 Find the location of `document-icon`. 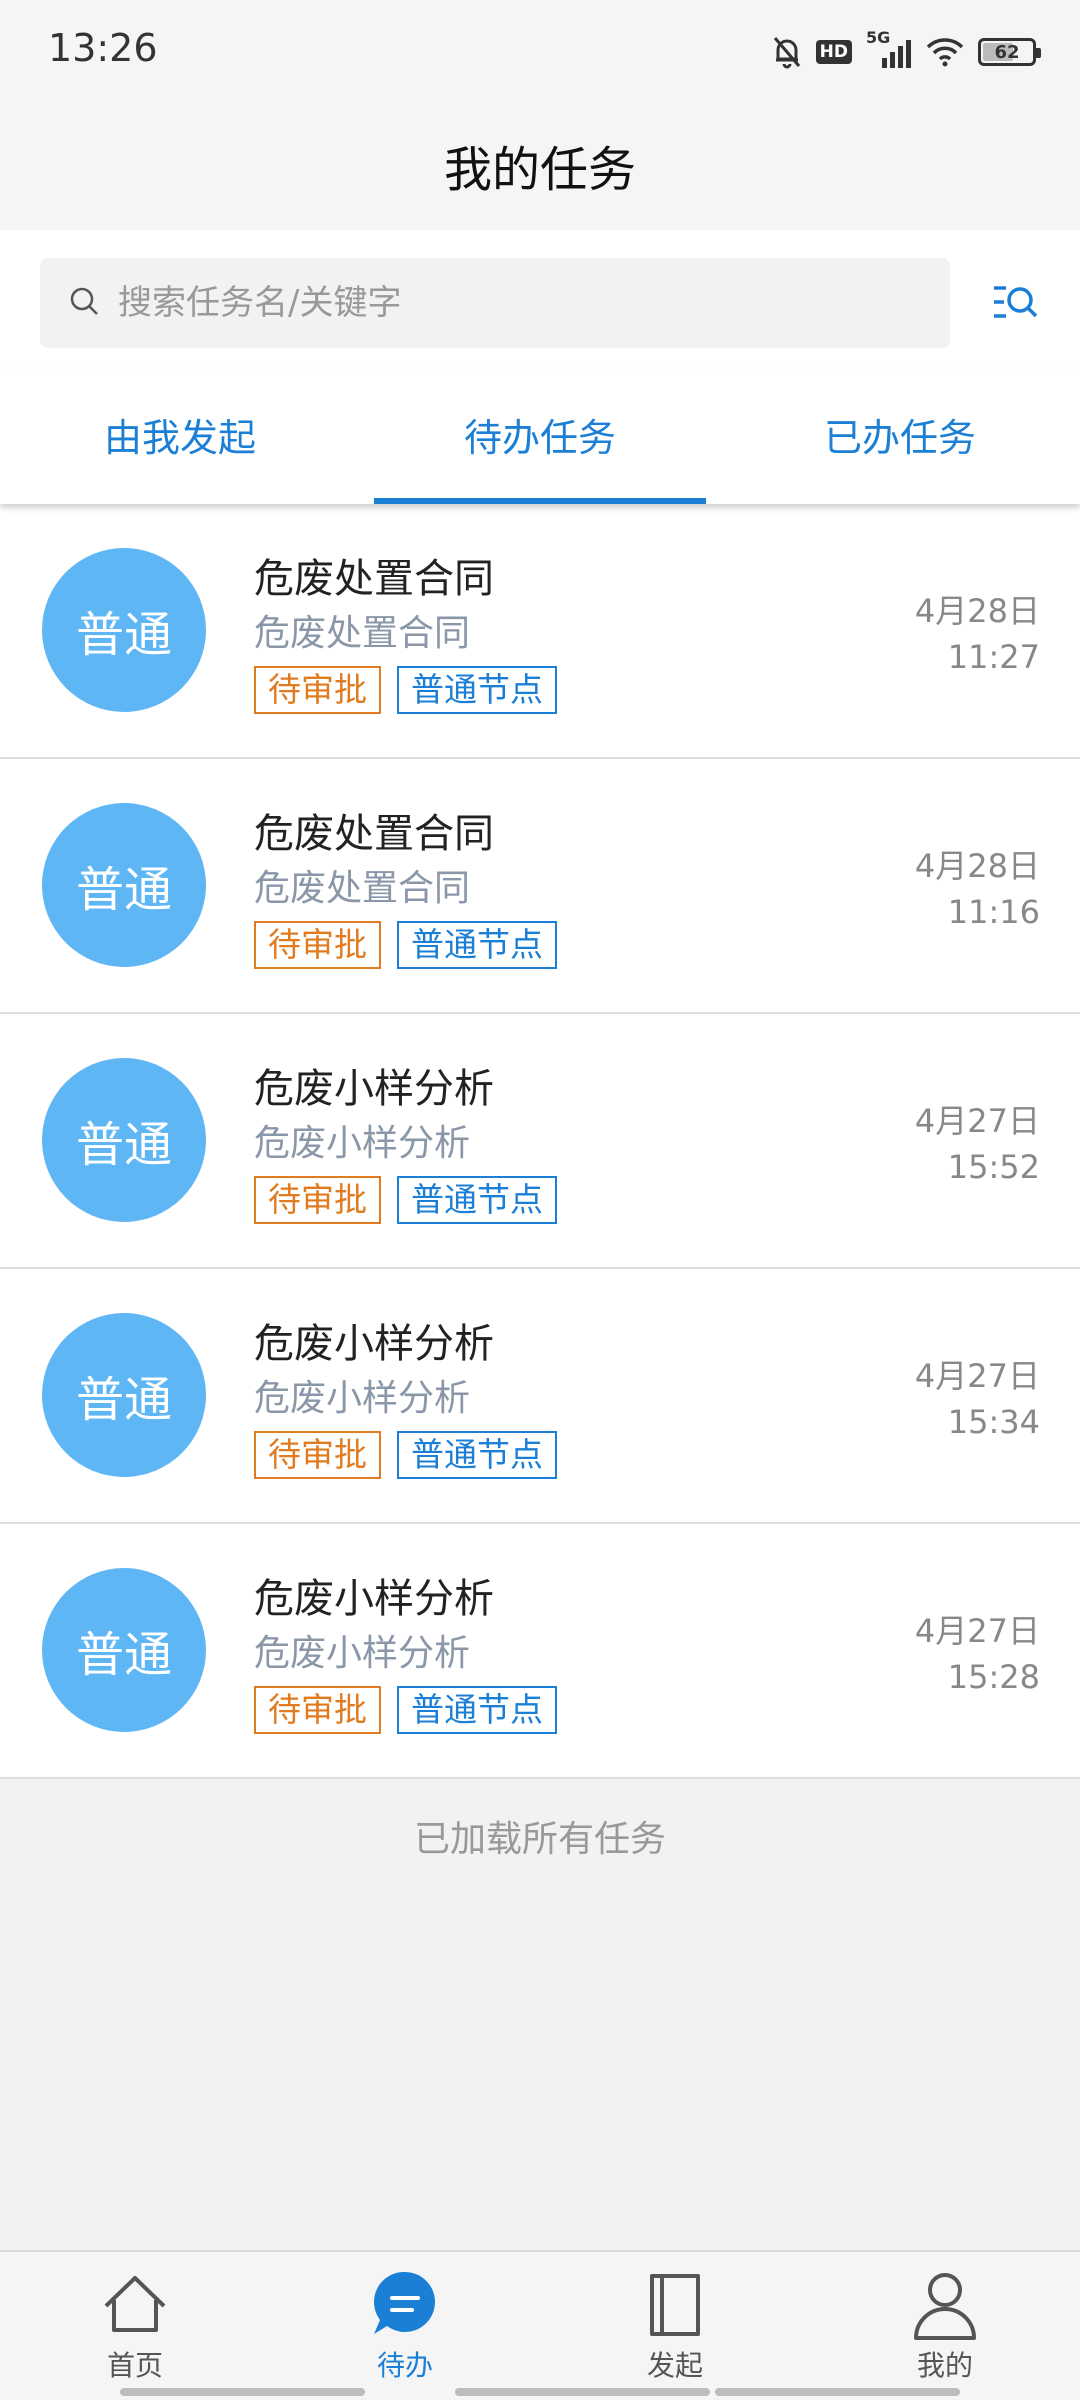

document-icon is located at coordinates (675, 2305).